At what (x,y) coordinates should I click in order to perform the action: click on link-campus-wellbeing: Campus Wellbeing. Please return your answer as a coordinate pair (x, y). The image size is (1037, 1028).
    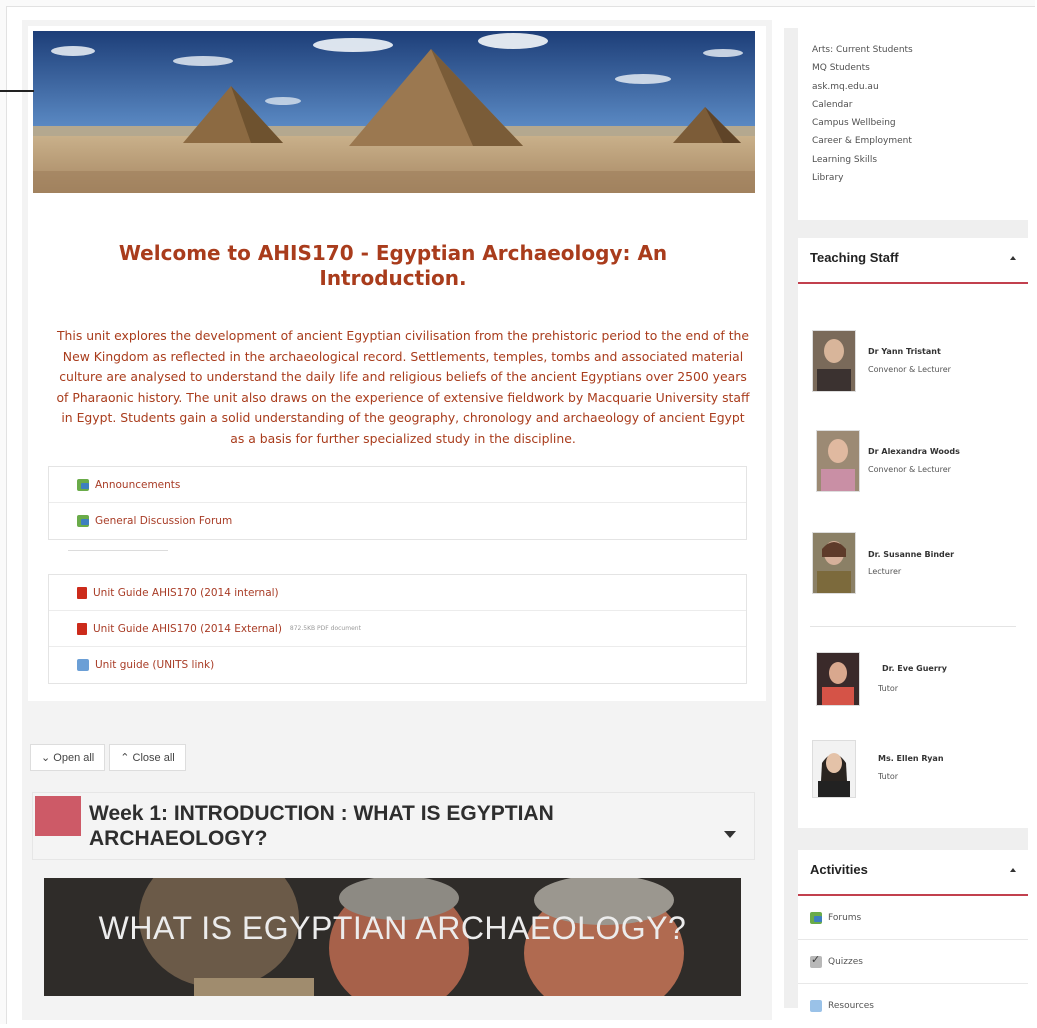
    Looking at the image, I should click on (913, 123).